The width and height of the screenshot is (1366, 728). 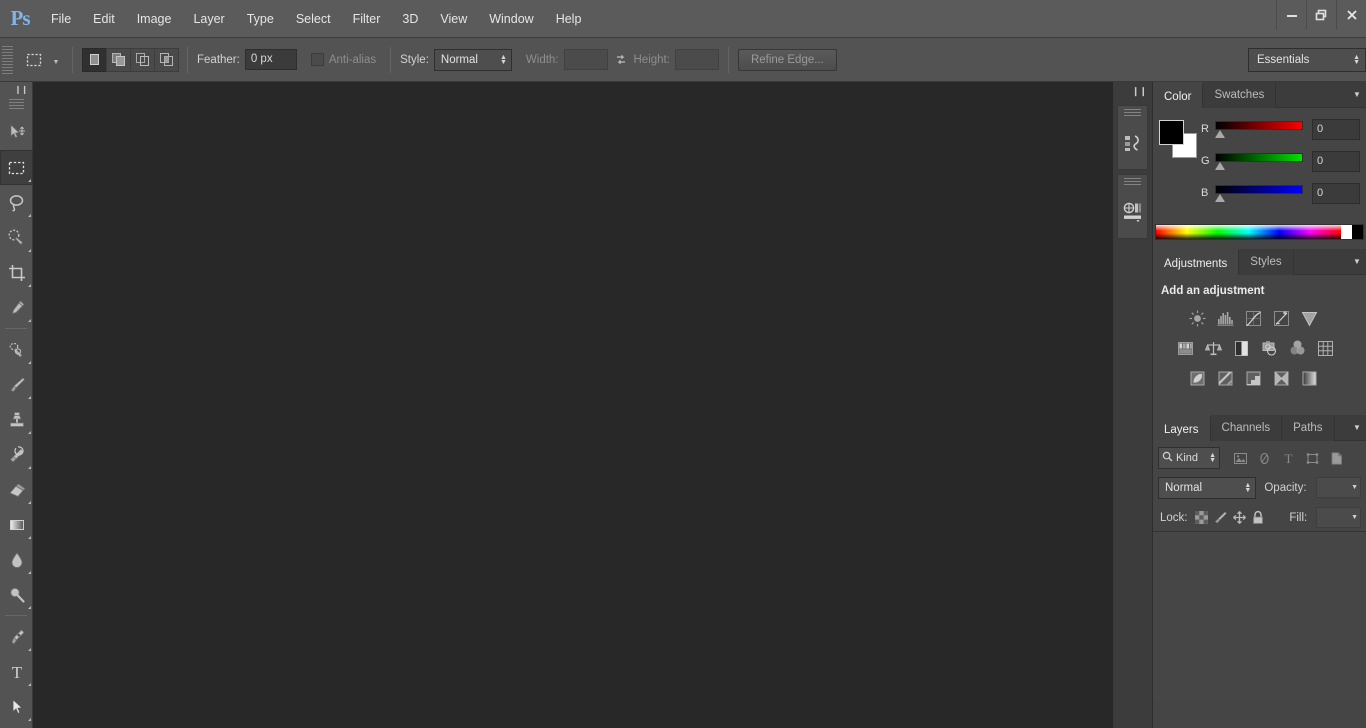 What do you see at coordinates (1325, 348) in the screenshot?
I see `color-lookup-icon` at bounding box center [1325, 348].